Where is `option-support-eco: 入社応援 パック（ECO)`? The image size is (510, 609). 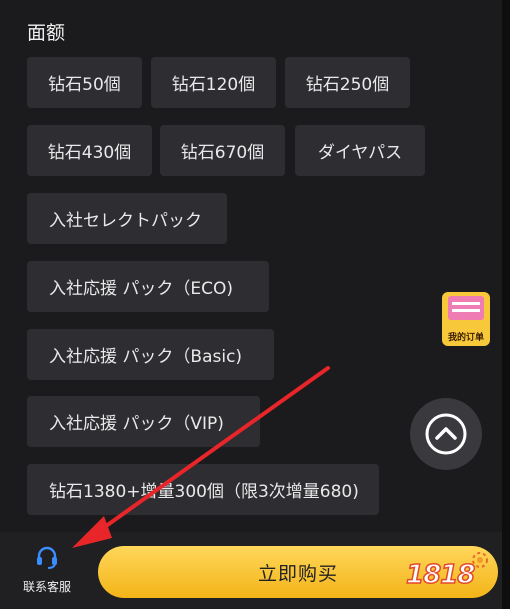 option-support-eco: 入社応援 パック（ECO) is located at coordinates (148, 286).